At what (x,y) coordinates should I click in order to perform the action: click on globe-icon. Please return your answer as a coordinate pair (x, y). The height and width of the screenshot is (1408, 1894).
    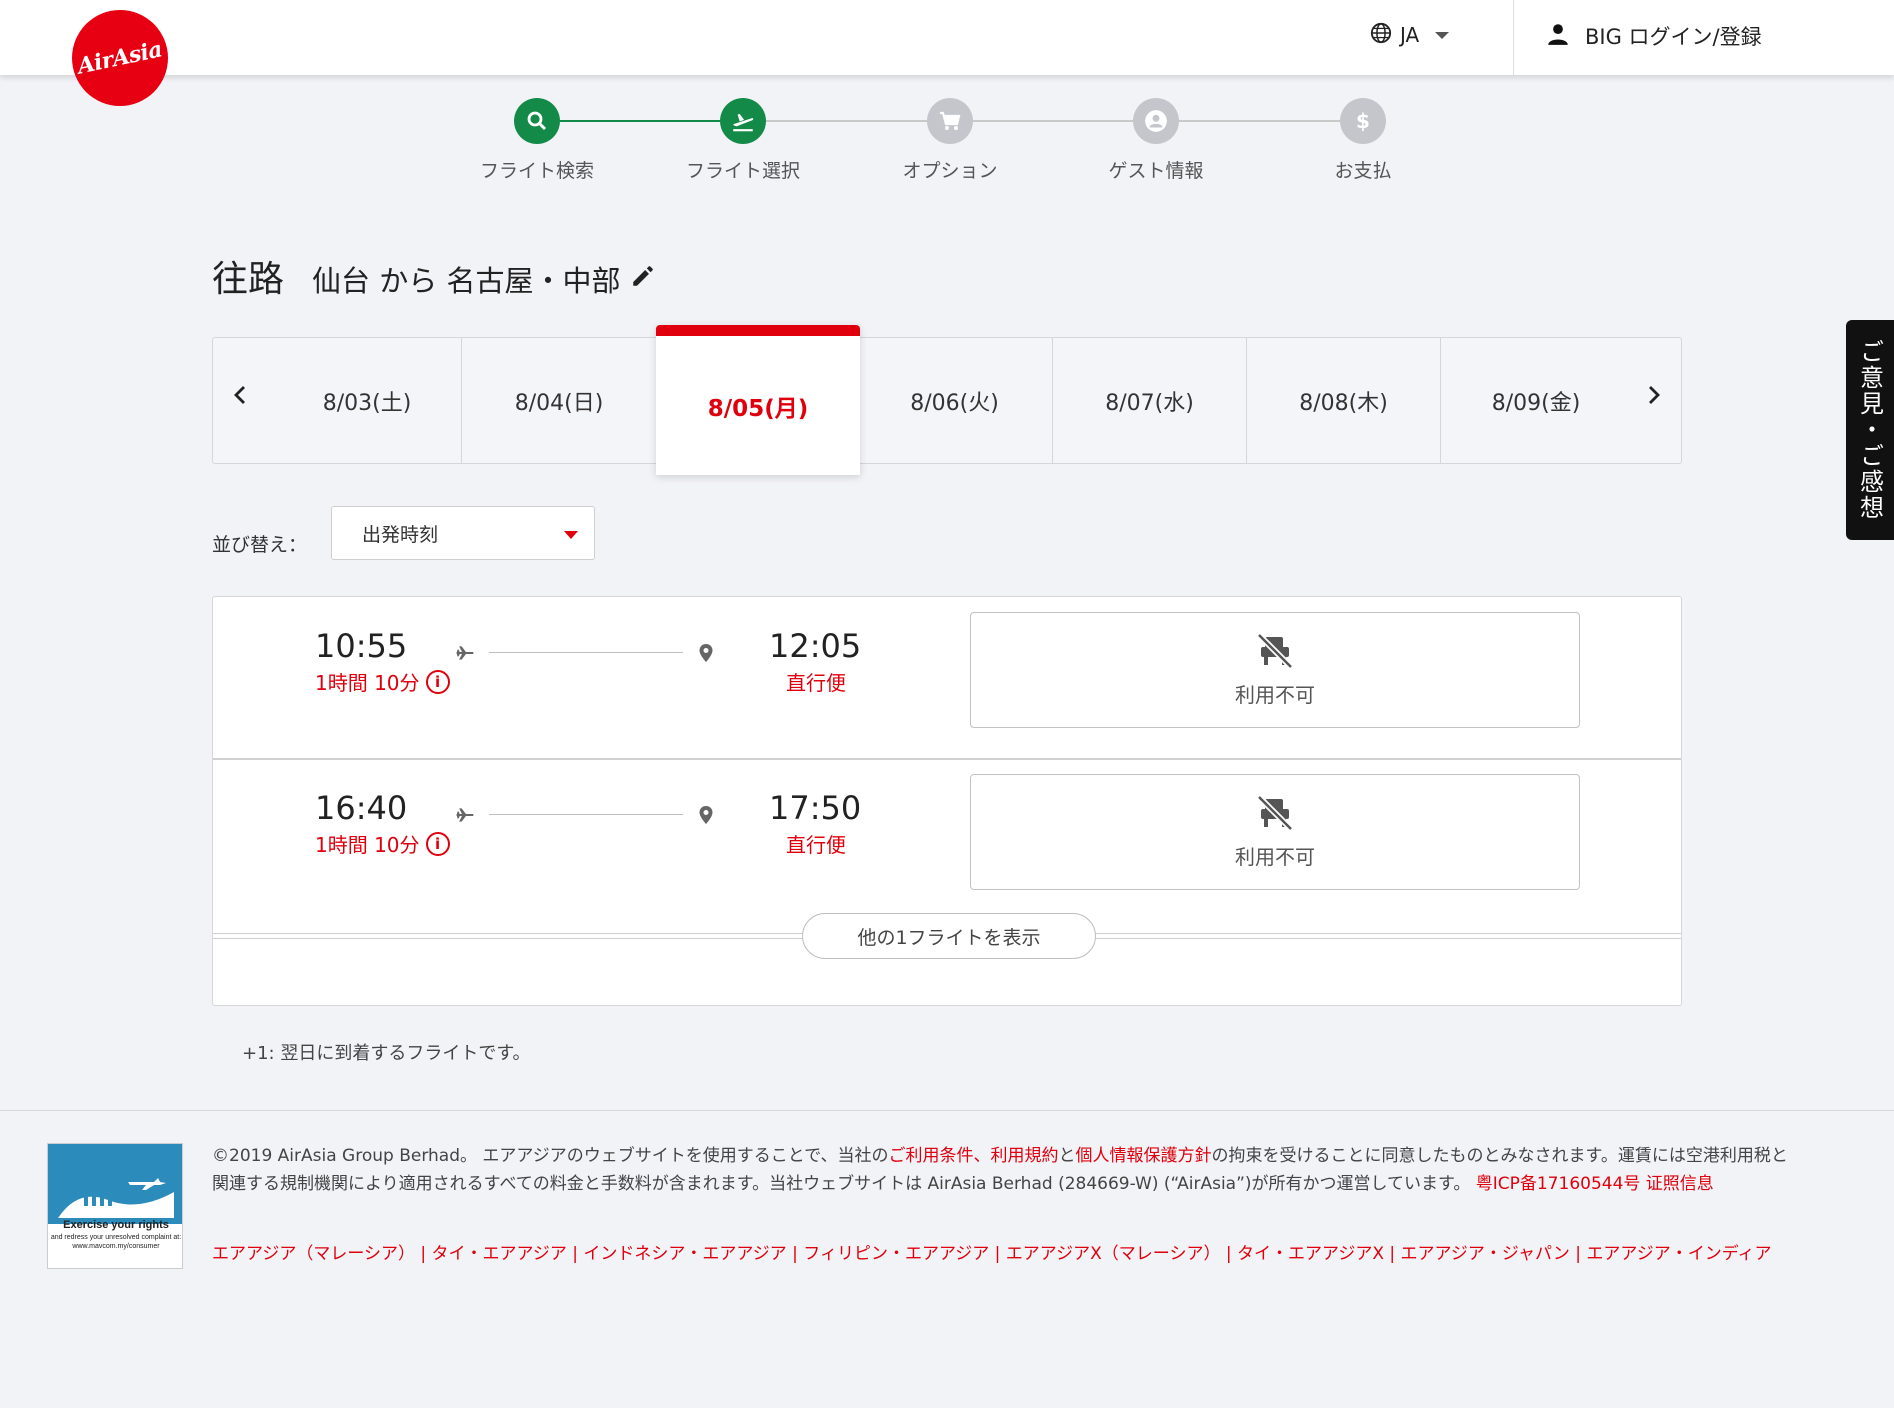
    Looking at the image, I should click on (1381, 35).